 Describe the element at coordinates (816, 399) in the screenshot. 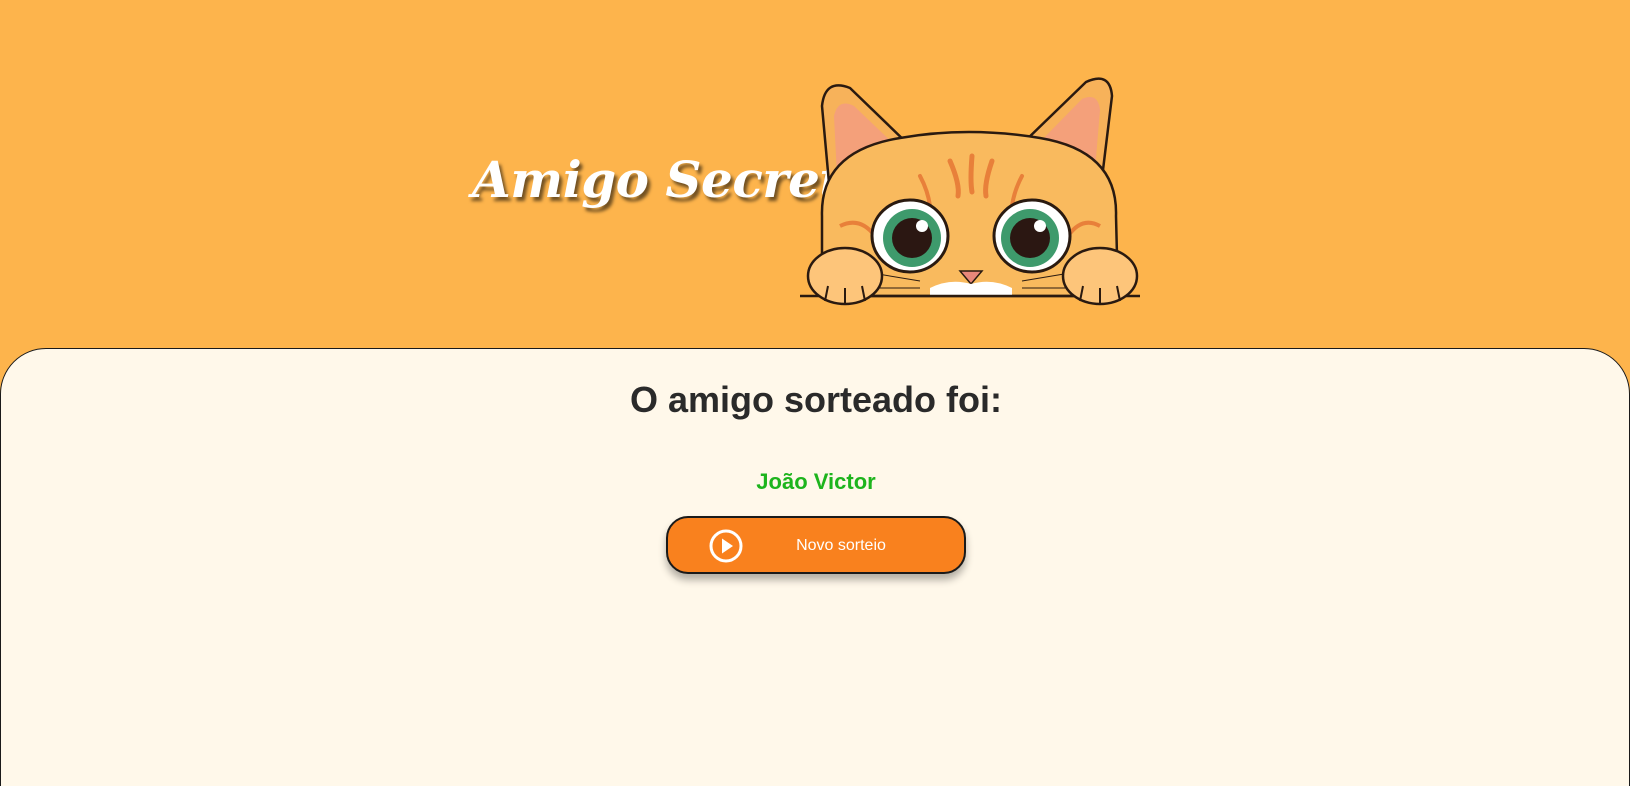

I see `result-title: O amigo sorteado foi:` at that location.